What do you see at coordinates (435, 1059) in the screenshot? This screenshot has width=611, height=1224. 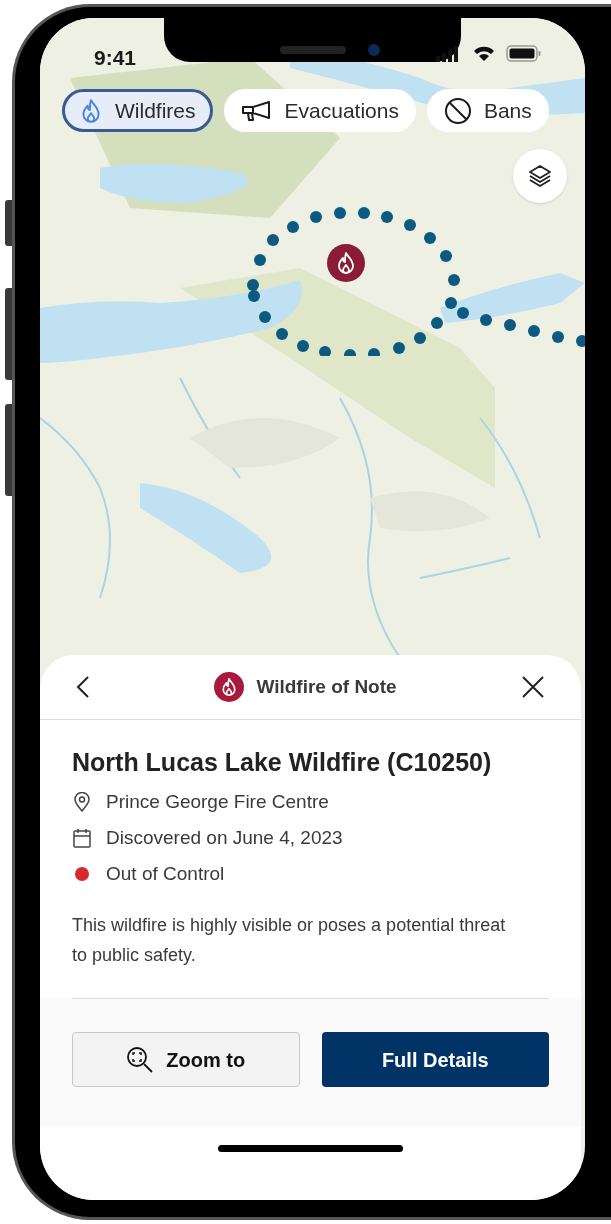 I see `full-details-button: Full Details` at bounding box center [435, 1059].